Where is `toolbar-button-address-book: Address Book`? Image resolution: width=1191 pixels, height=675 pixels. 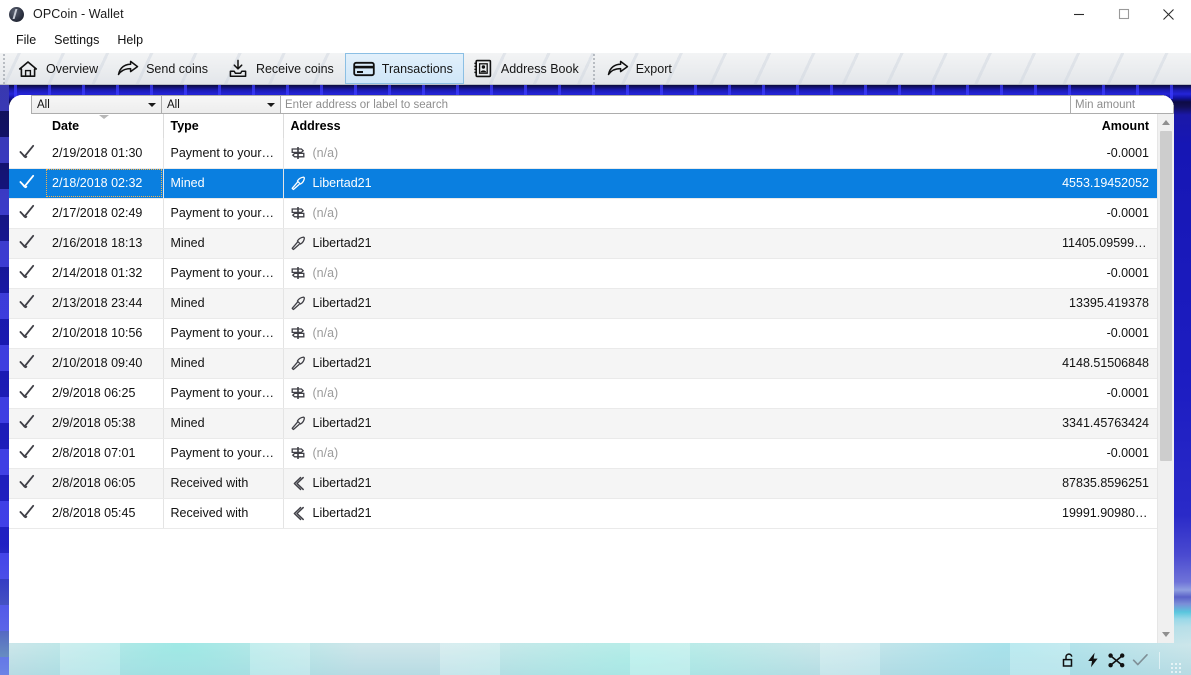
toolbar-button-address-book: Address Book is located at coordinates (527, 68).